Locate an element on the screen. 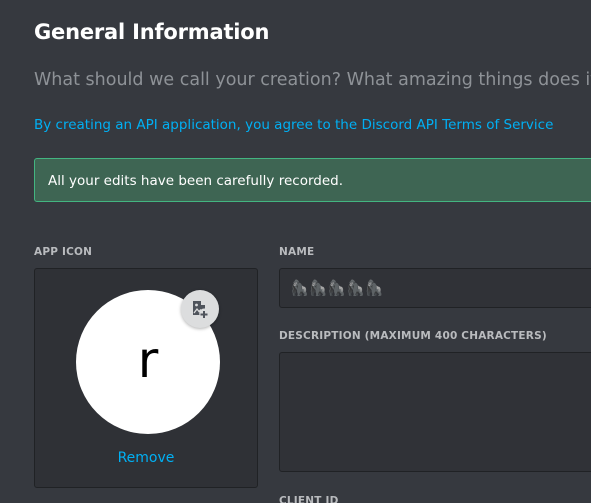  remove-icon-link: Remove is located at coordinates (146, 458).